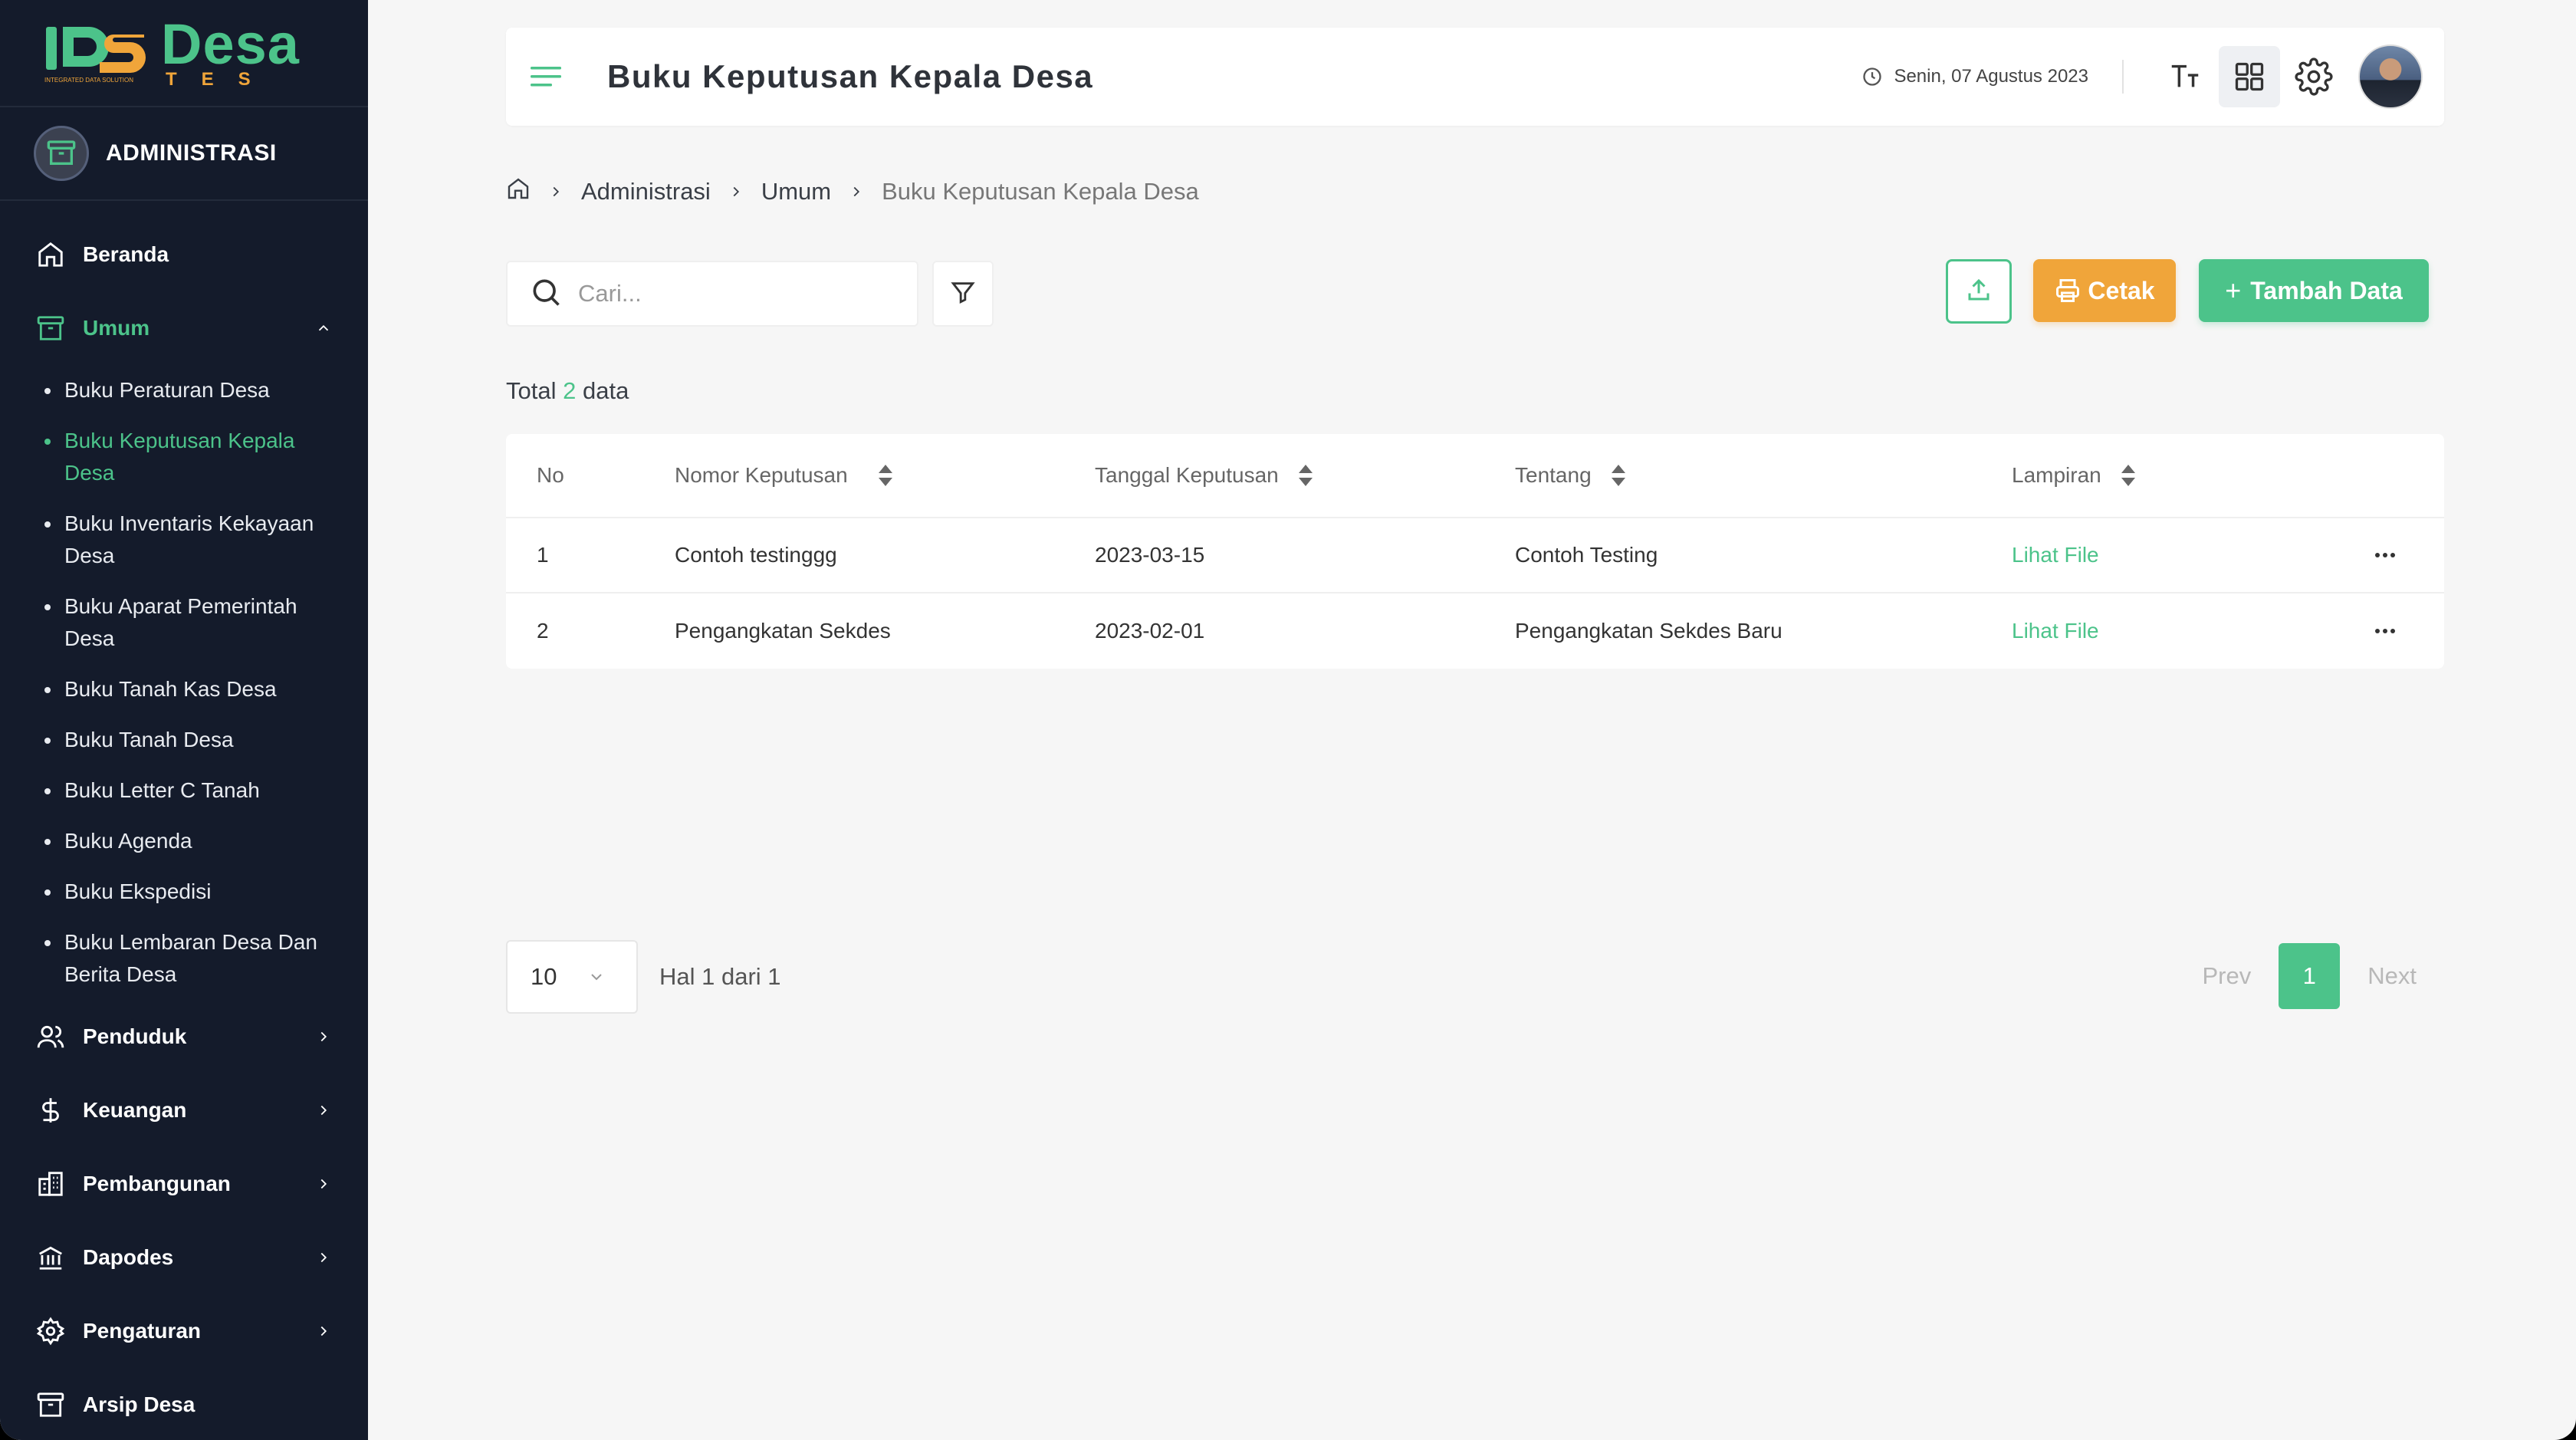  What do you see at coordinates (184, 254) in the screenshot?
I see `sidebar-item-beranda: Beranda` at bounding box center [184, 254].